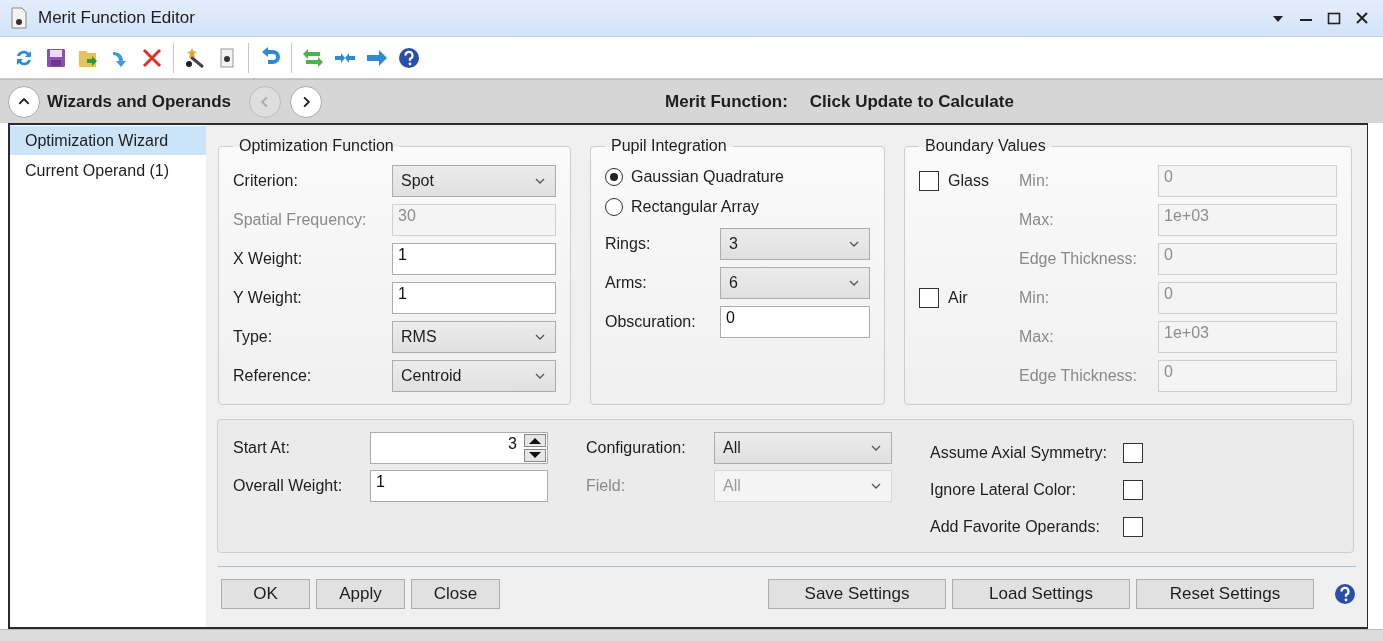 The height and width of the screenshot is (641, 1383). Describe the element at coordinates (626, 283) in the screenshot. I see `field-label: Arms:` at that location.